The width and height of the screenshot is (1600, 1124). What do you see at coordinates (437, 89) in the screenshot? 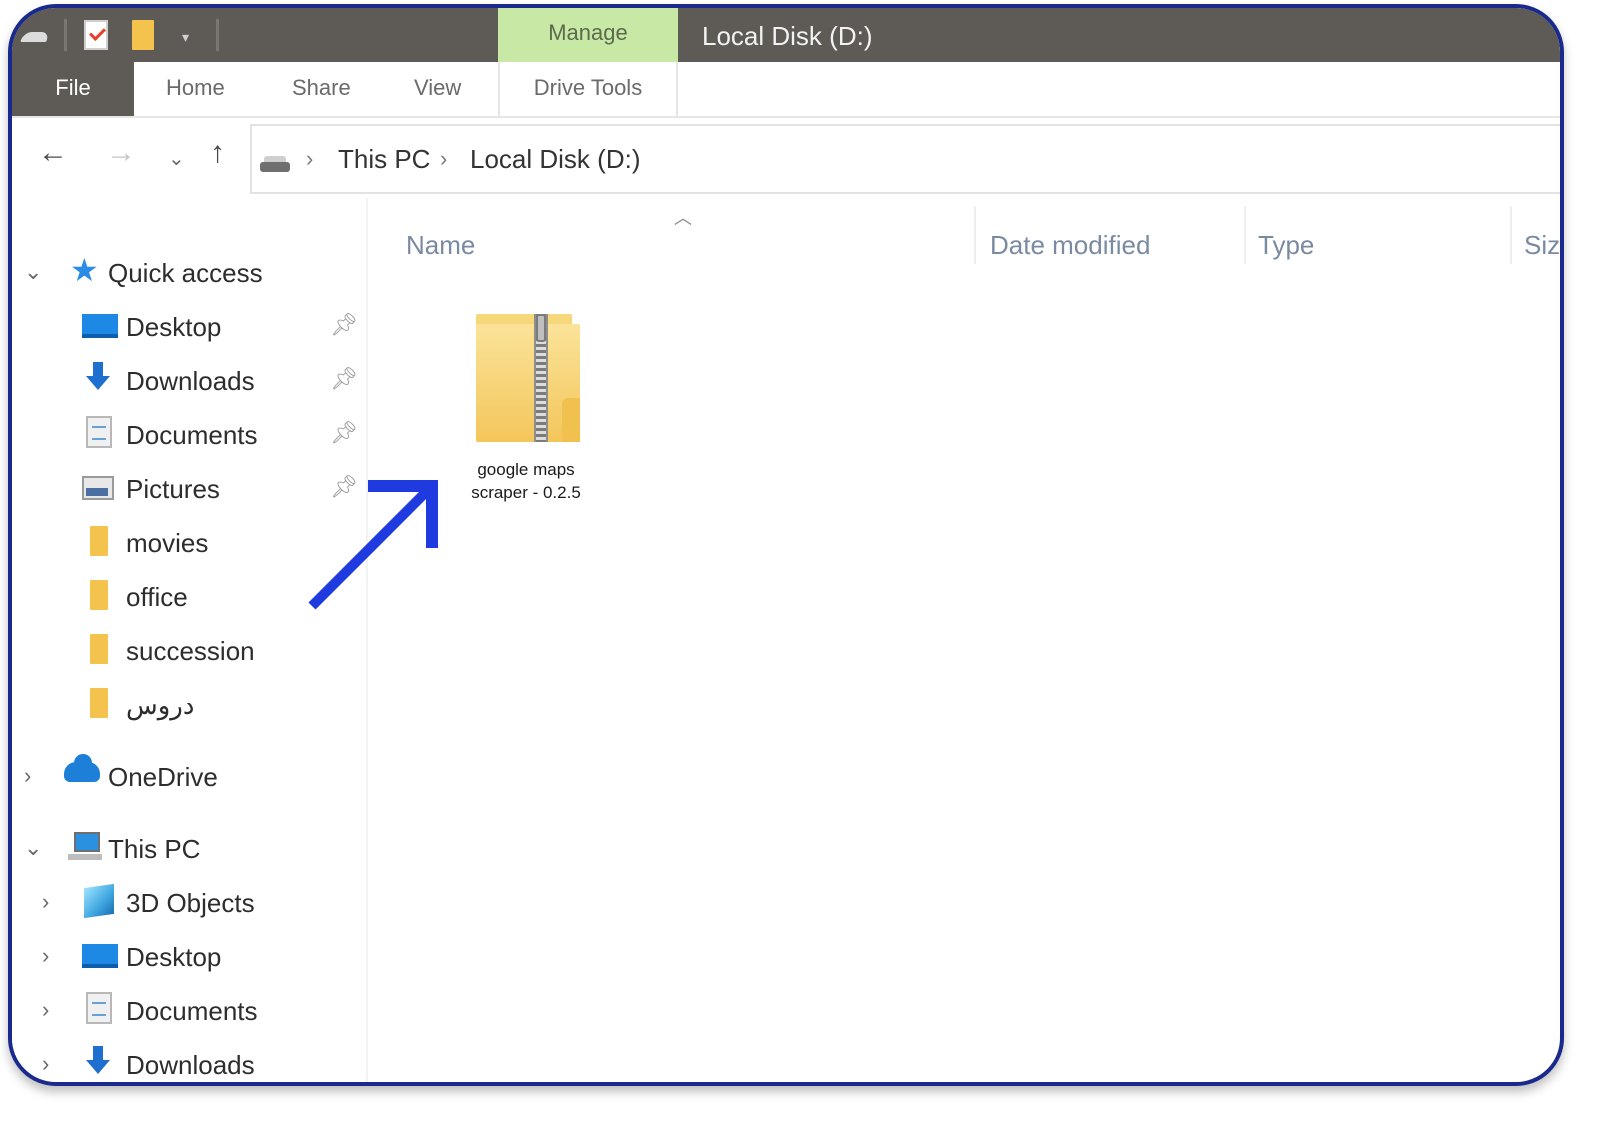
I see `tab-view: View` at bounding box center [437, 89].